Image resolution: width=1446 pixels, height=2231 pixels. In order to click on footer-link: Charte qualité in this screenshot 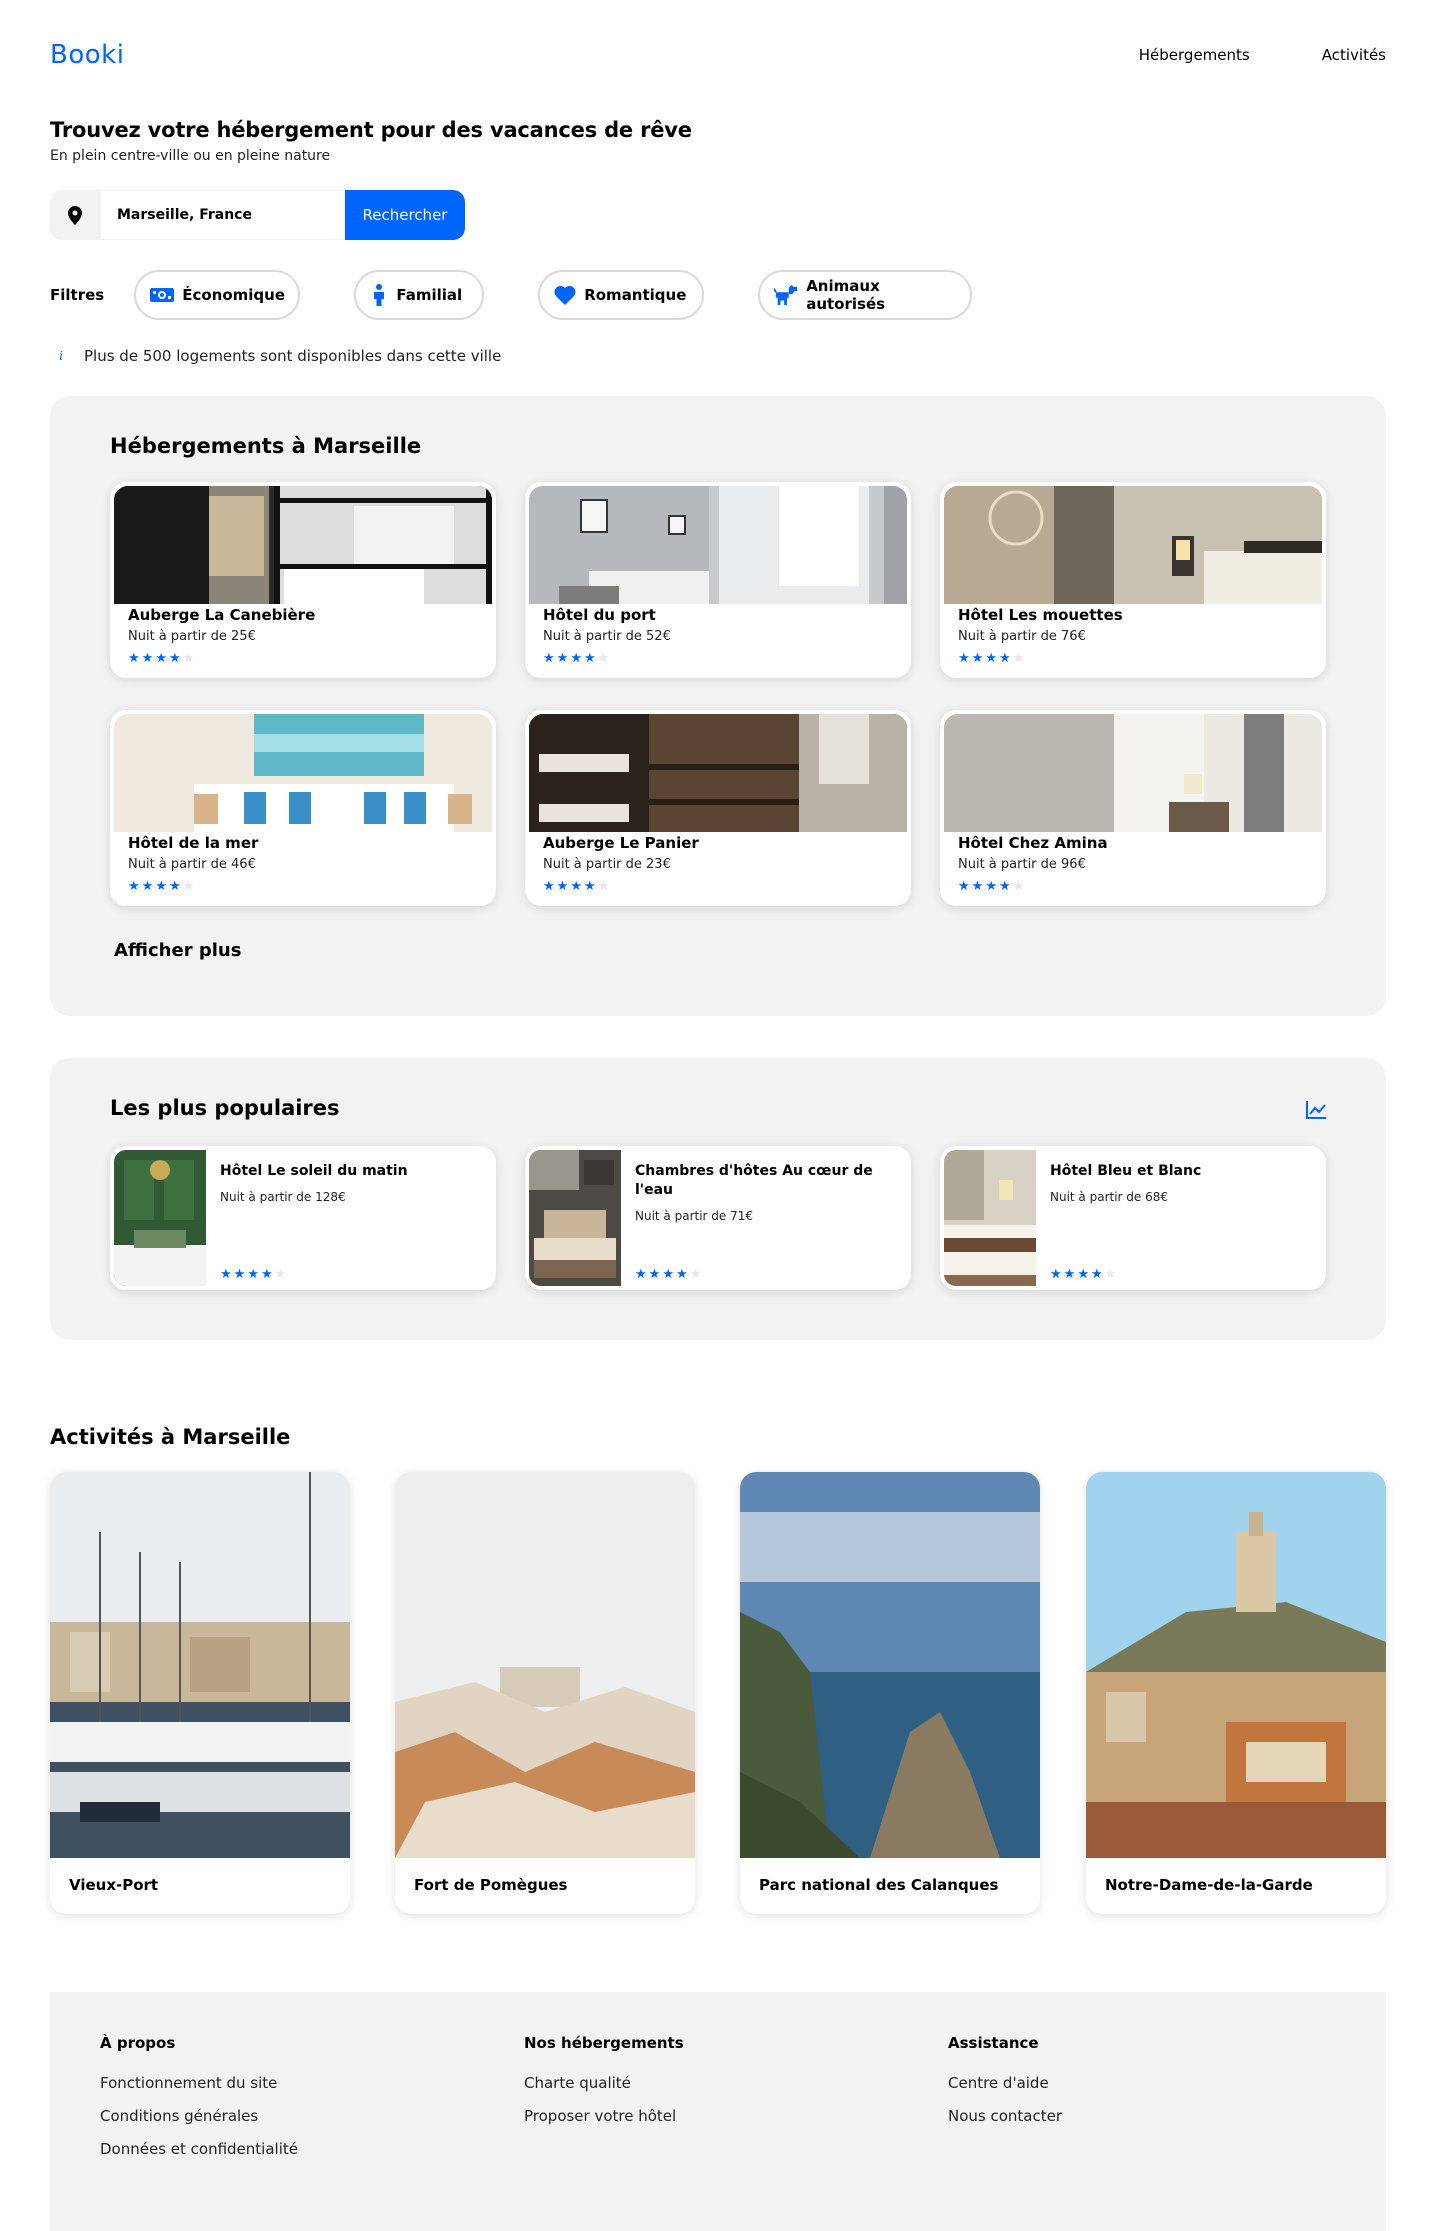, I will do `click(604, 2083)`.